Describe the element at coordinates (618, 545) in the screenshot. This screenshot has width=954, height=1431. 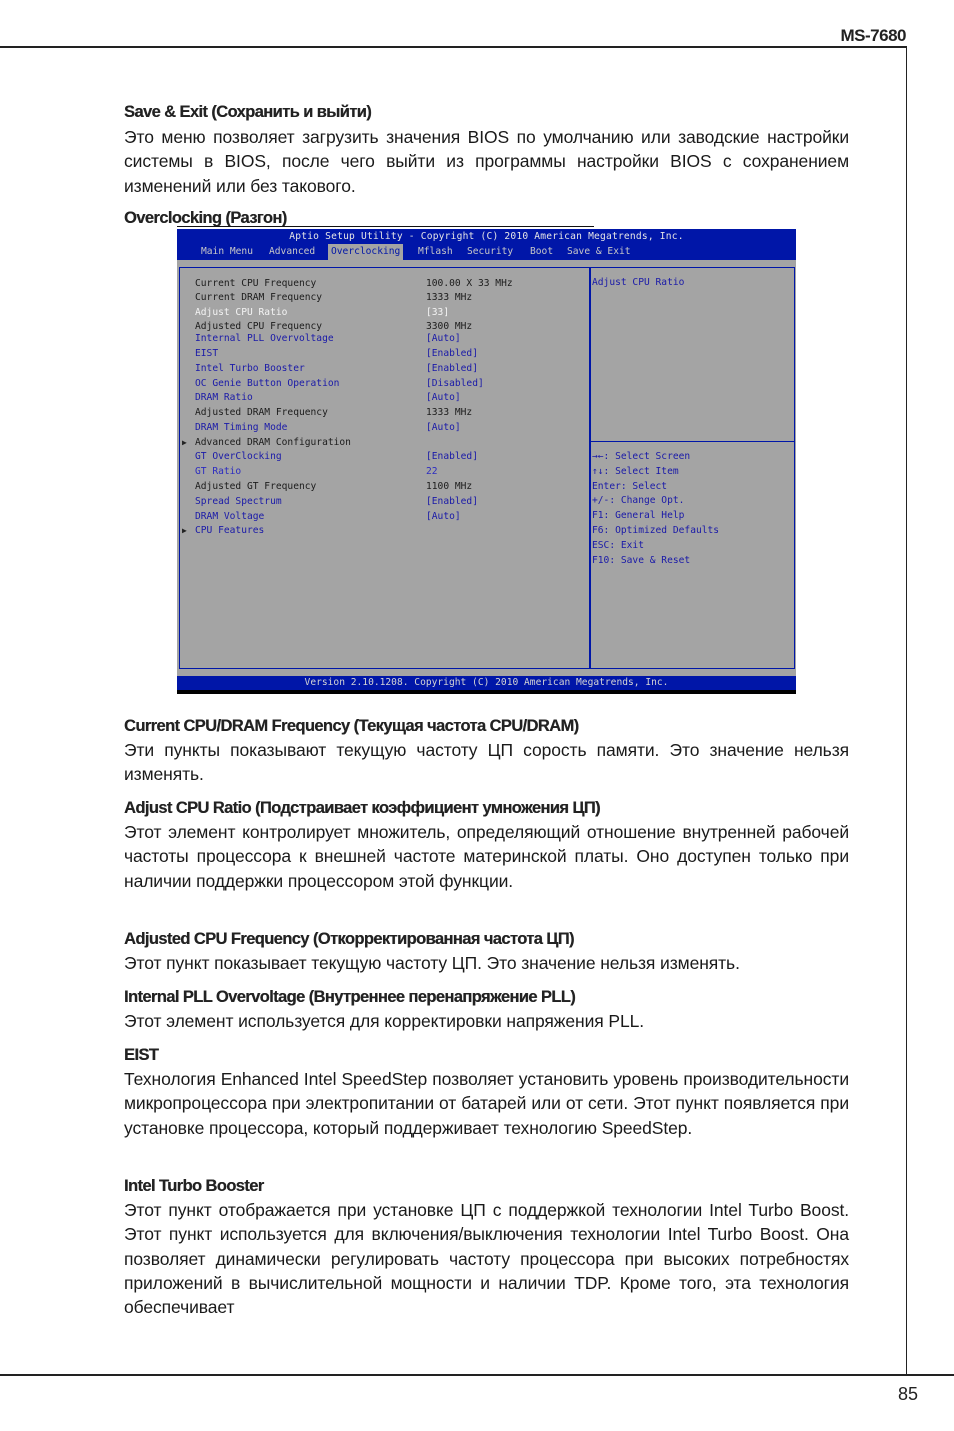
I see `bios-key-help-item: ESC: Exit` at that location.